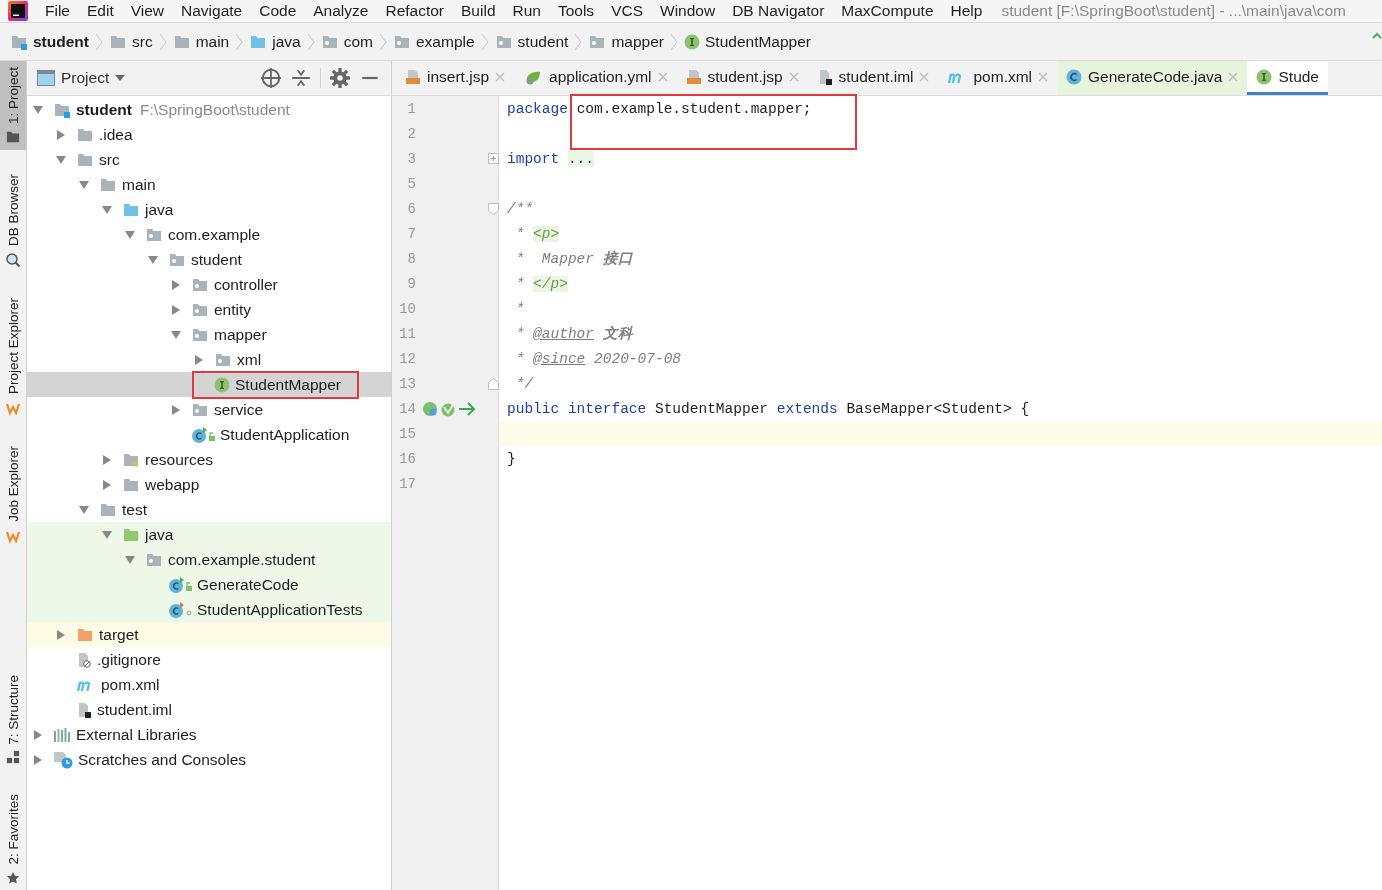  What do you see at coordinates (445, 41) in the screenshot?
I see `breadcrumb-item: example` at bounding box center [445, 41].